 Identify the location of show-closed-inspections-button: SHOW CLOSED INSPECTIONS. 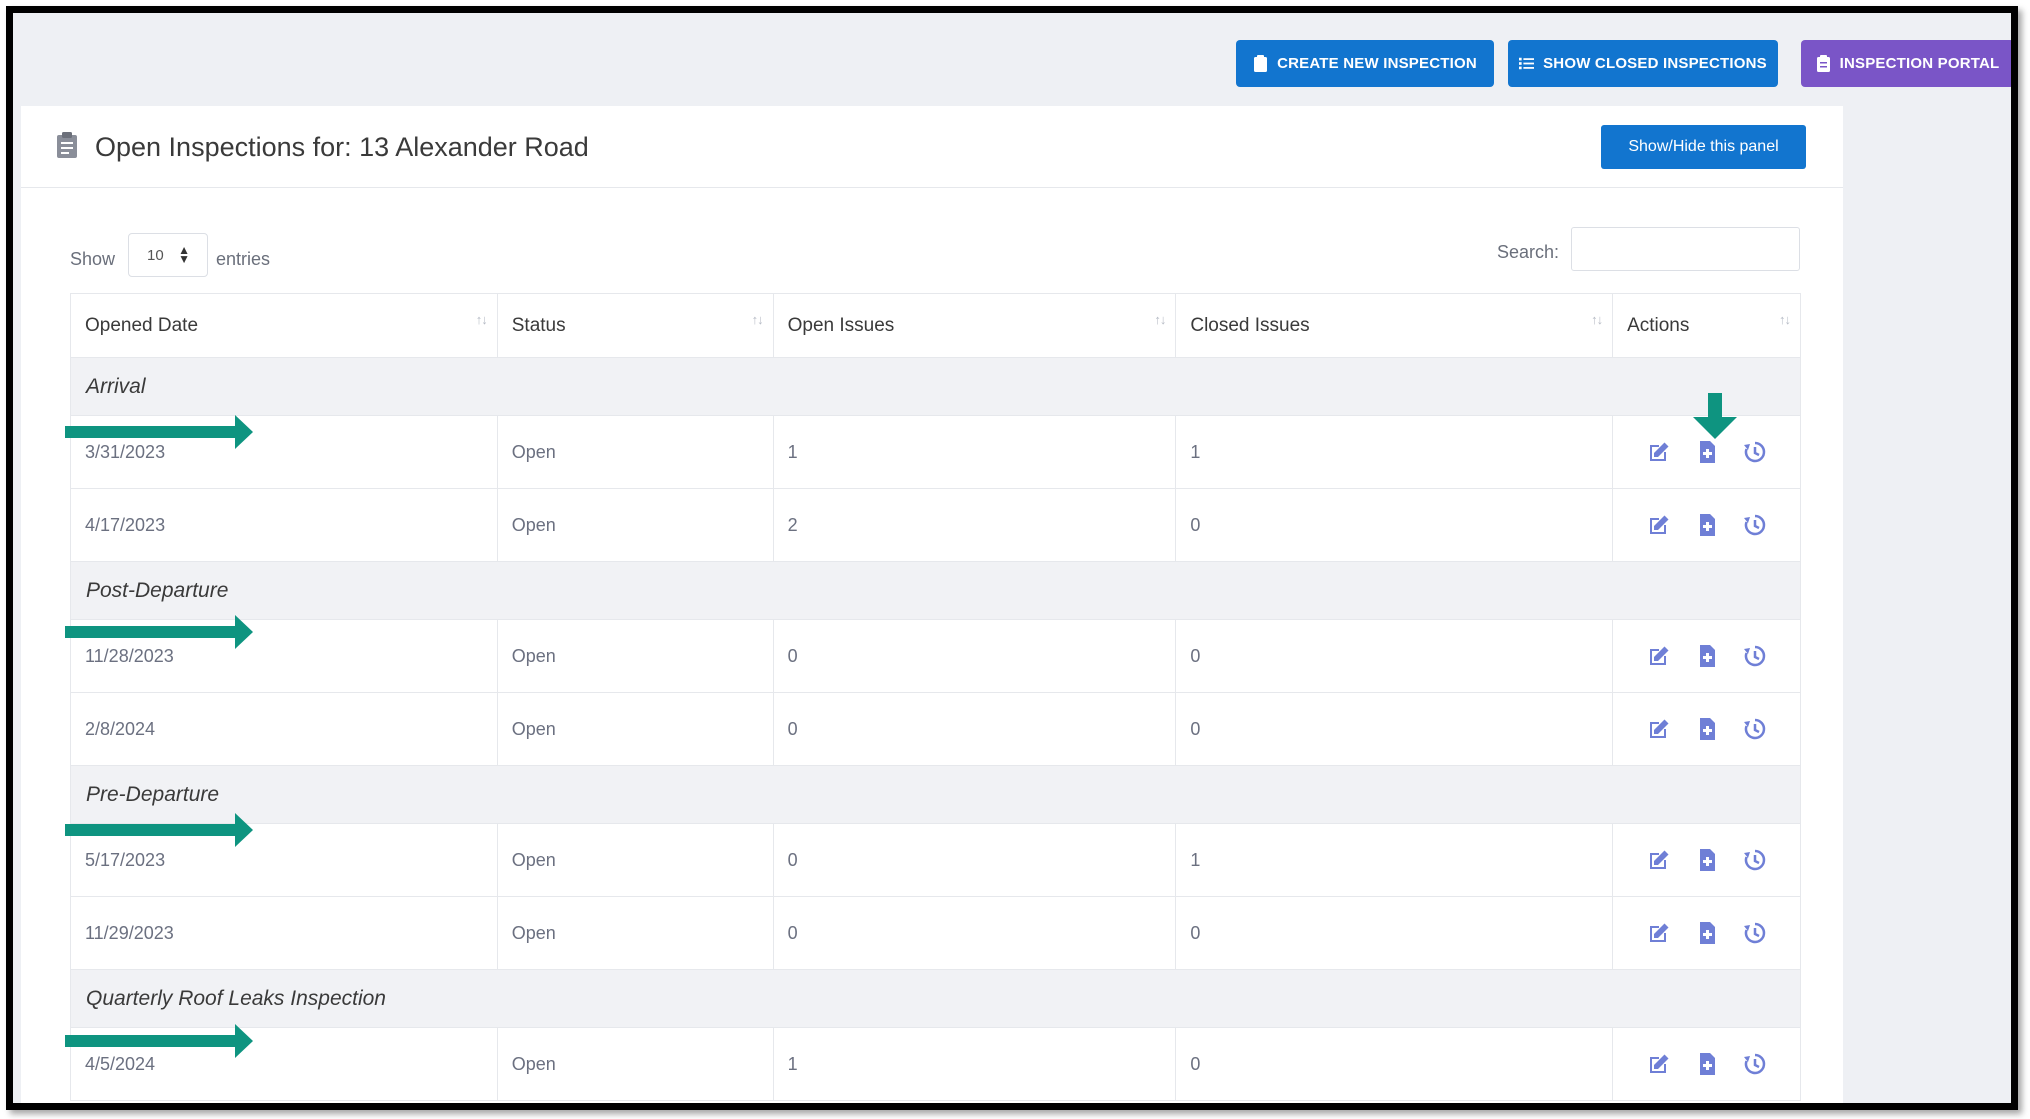
(1643, 63).